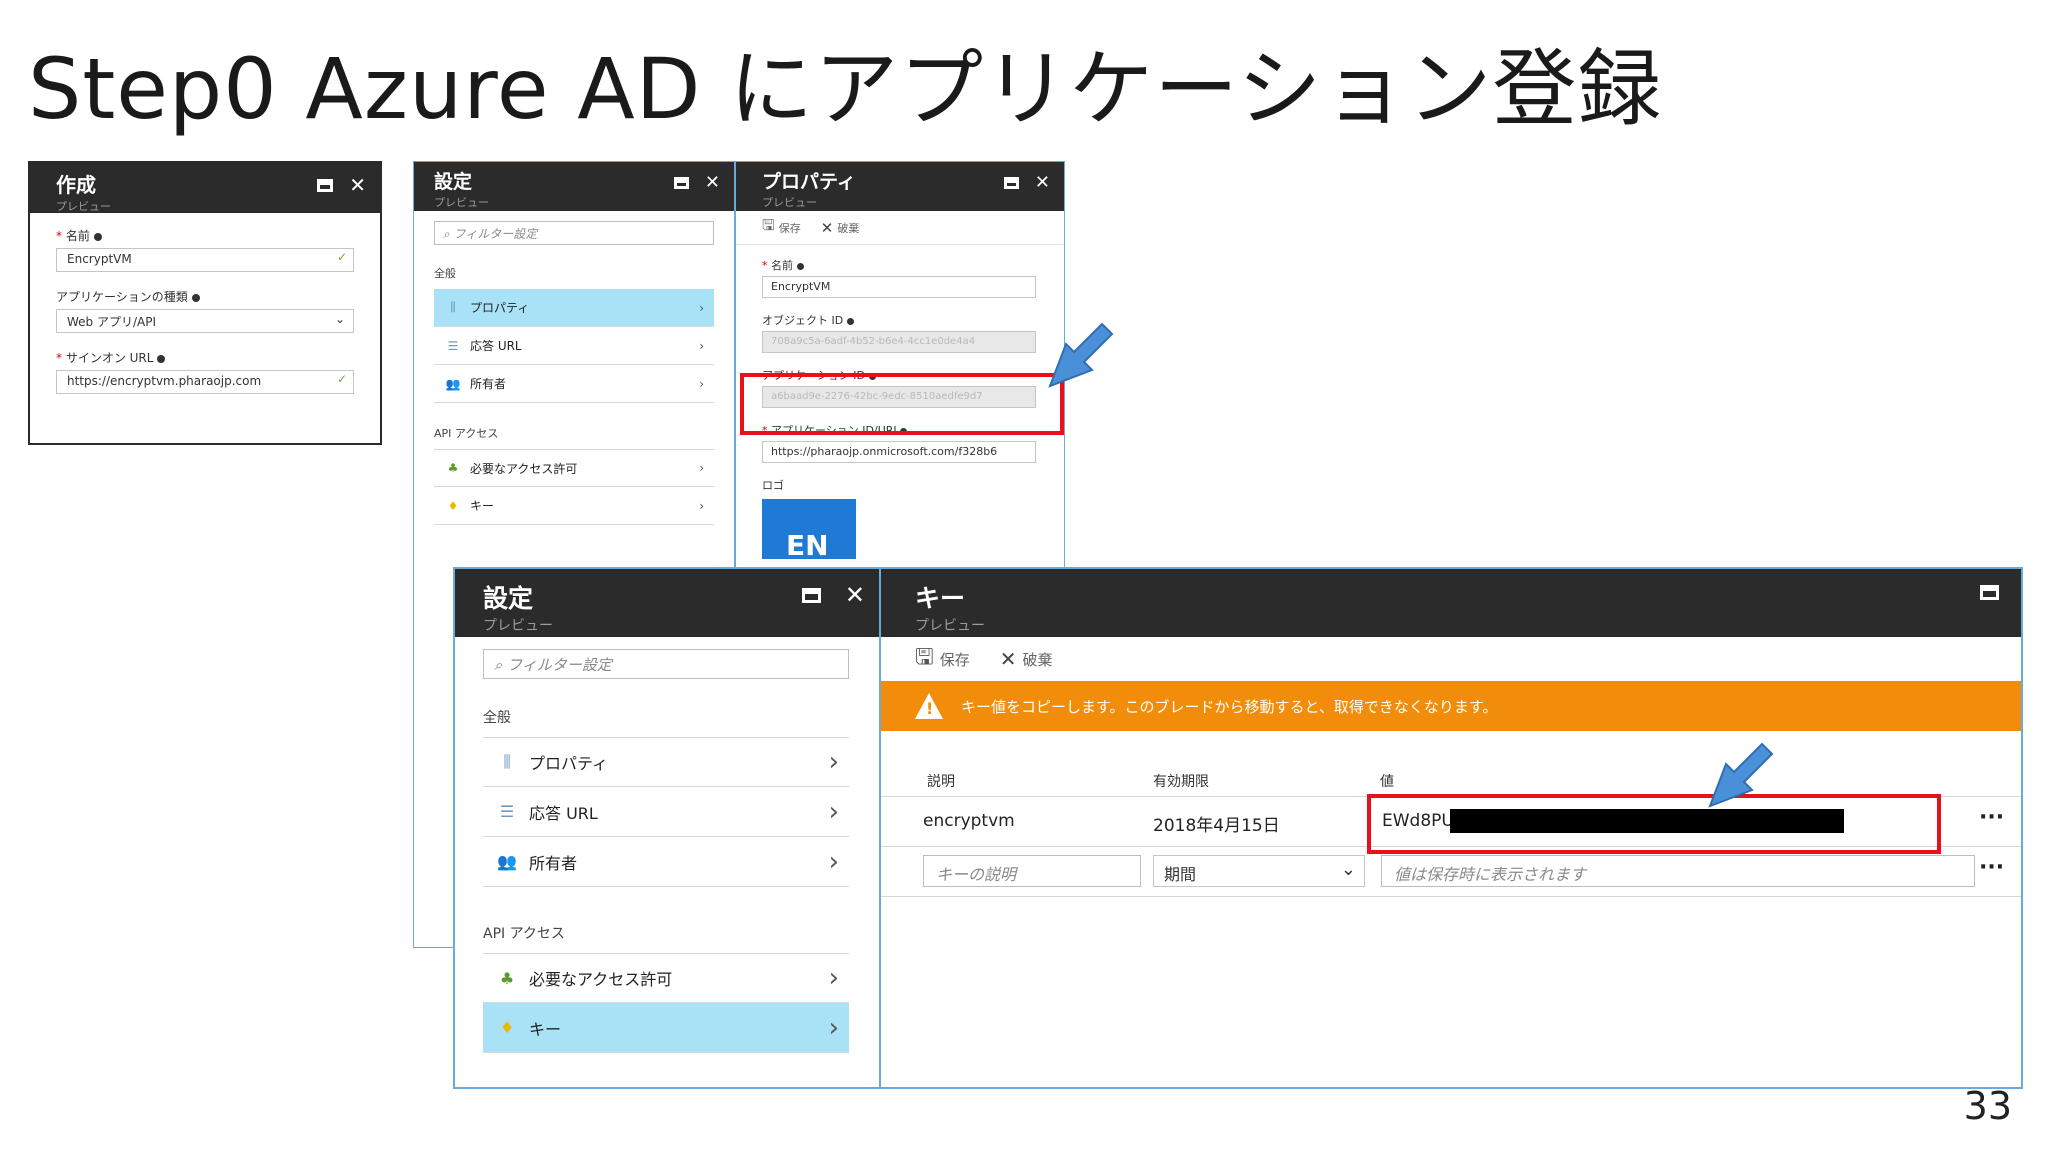 The height and width of the screenshot is (1152, 2048). Describe the element at coordinates (902, 404) in the screenshot. I see `app-id-highlight` at that location.